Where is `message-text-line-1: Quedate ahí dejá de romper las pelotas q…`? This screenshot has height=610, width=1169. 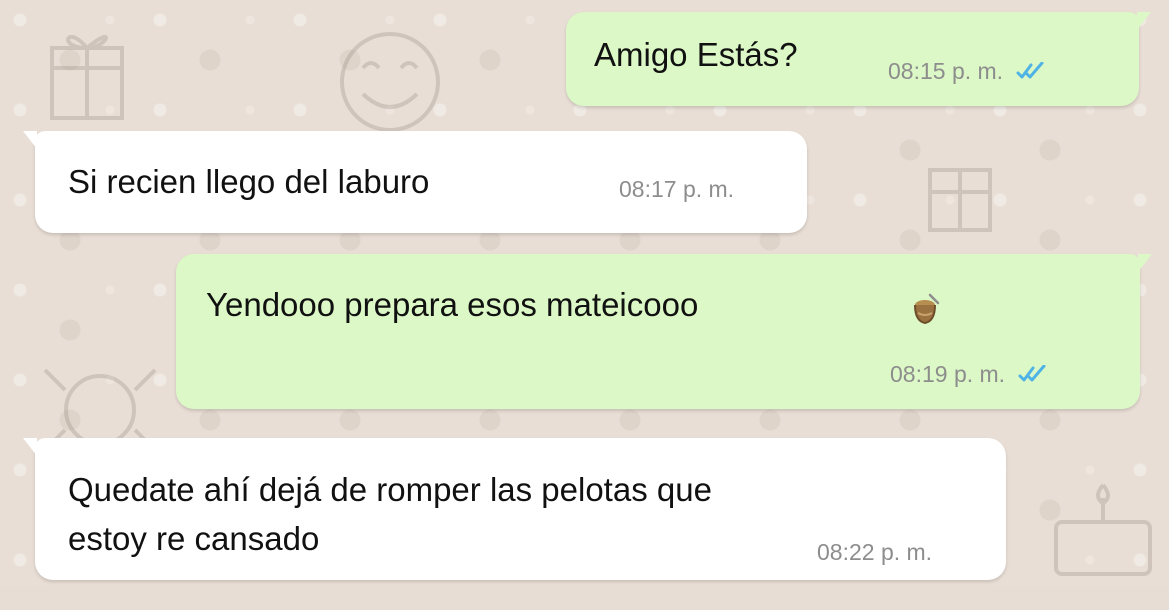 message-text-line-1: Quedate ahí dejá de romper las pelotas q… is located at coordinates (390, 489).